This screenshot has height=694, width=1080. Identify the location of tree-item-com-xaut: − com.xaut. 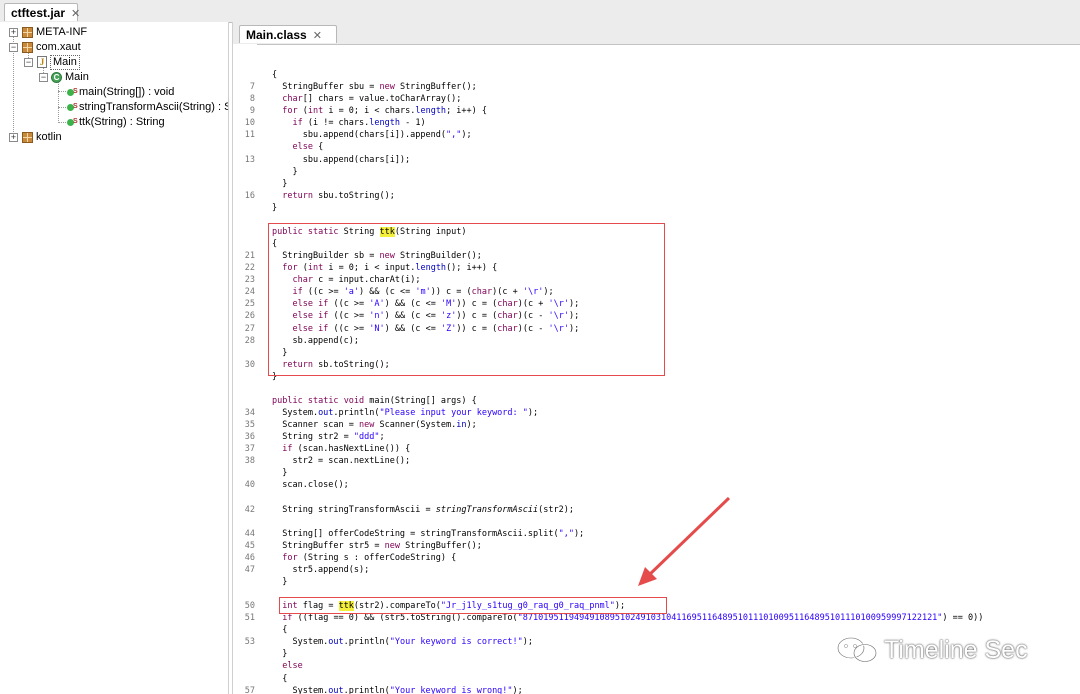
(114, 47).